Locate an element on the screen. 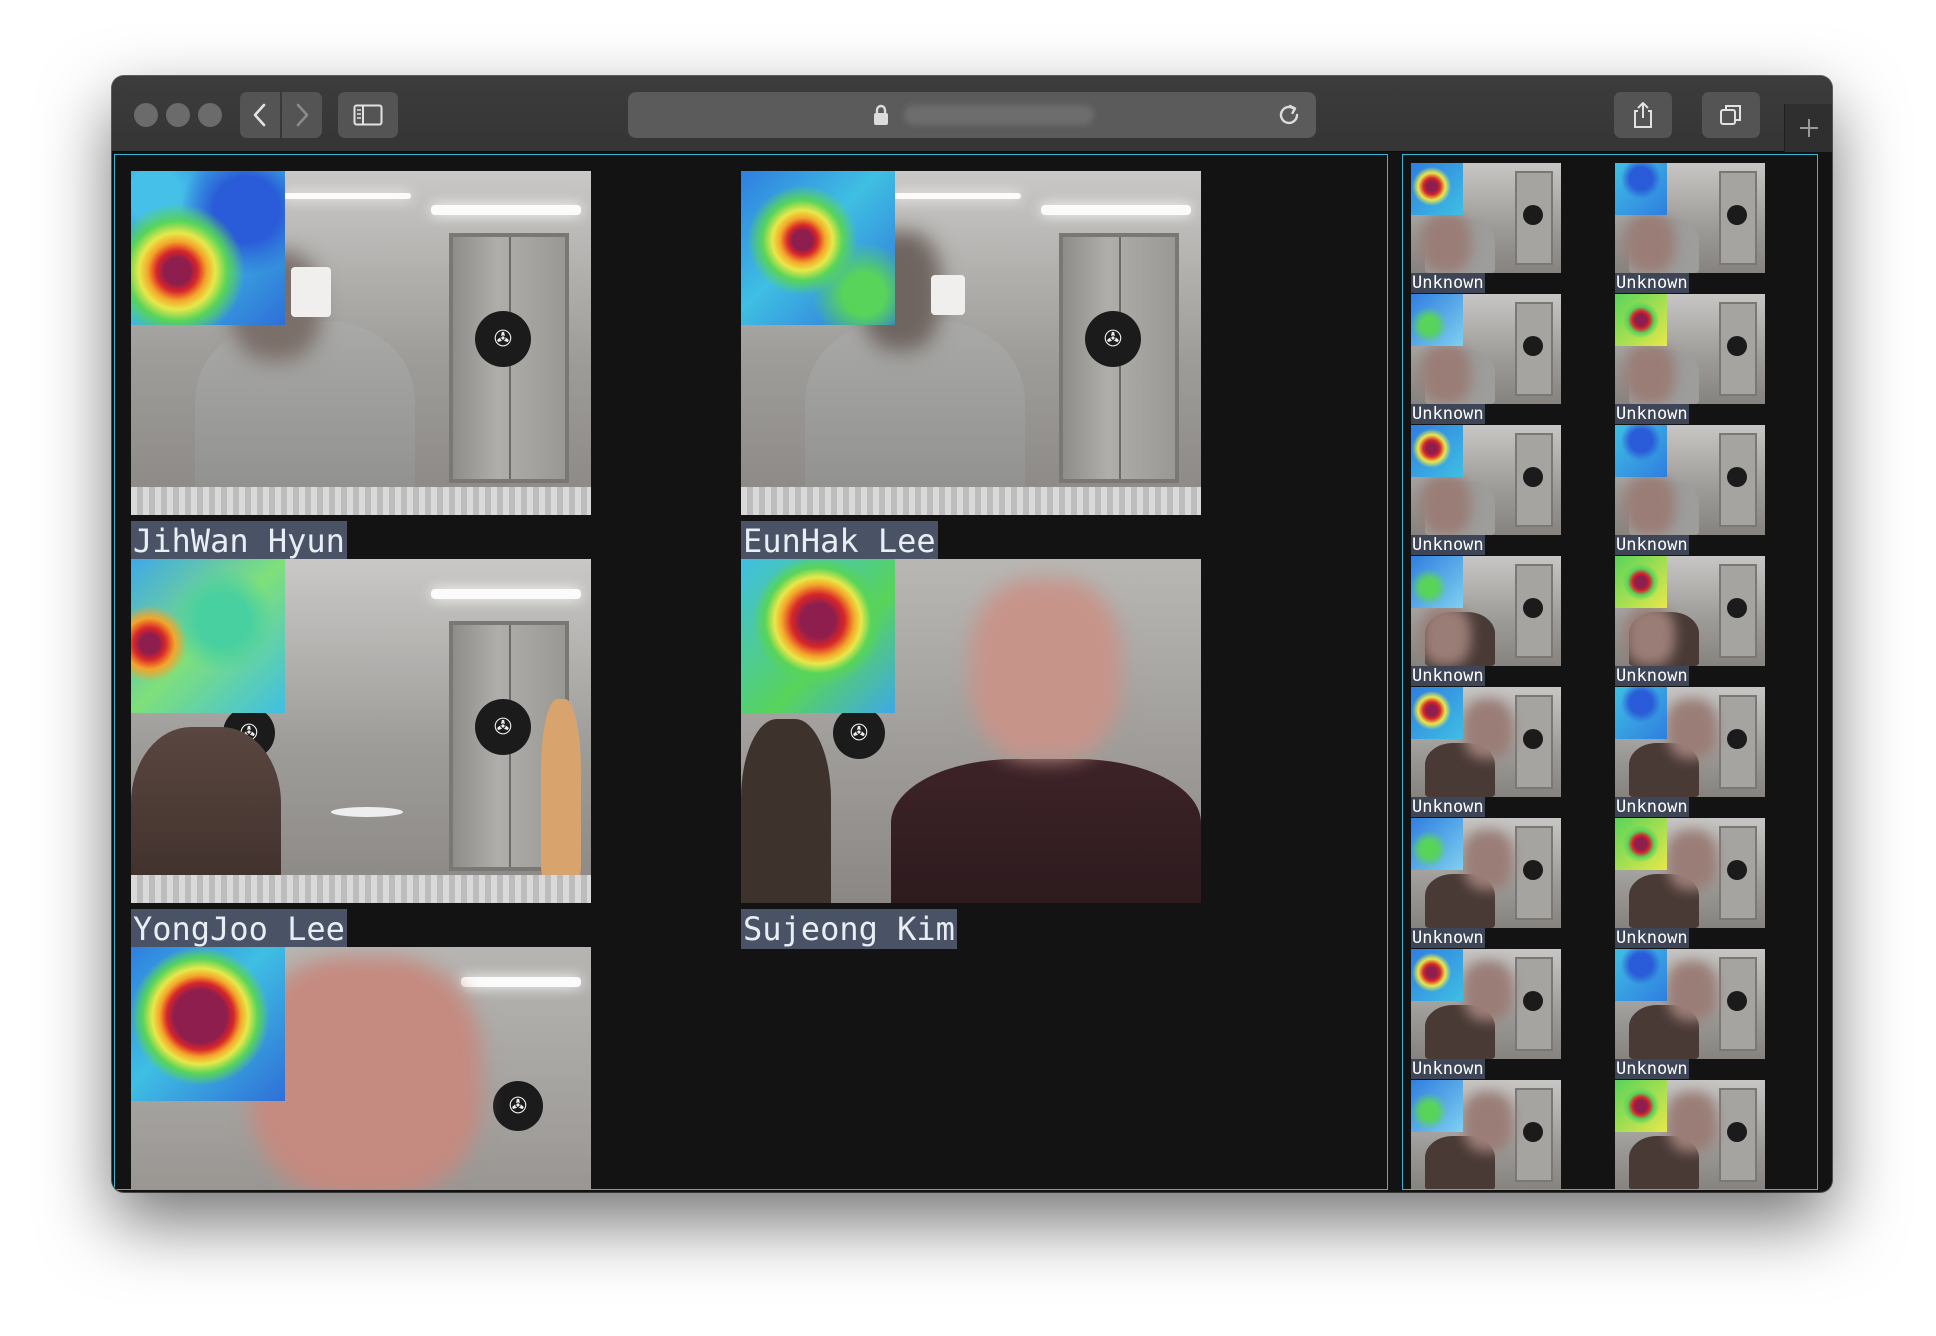  camera-frame: ✇ ✇ is located at coordinates (361, 731).